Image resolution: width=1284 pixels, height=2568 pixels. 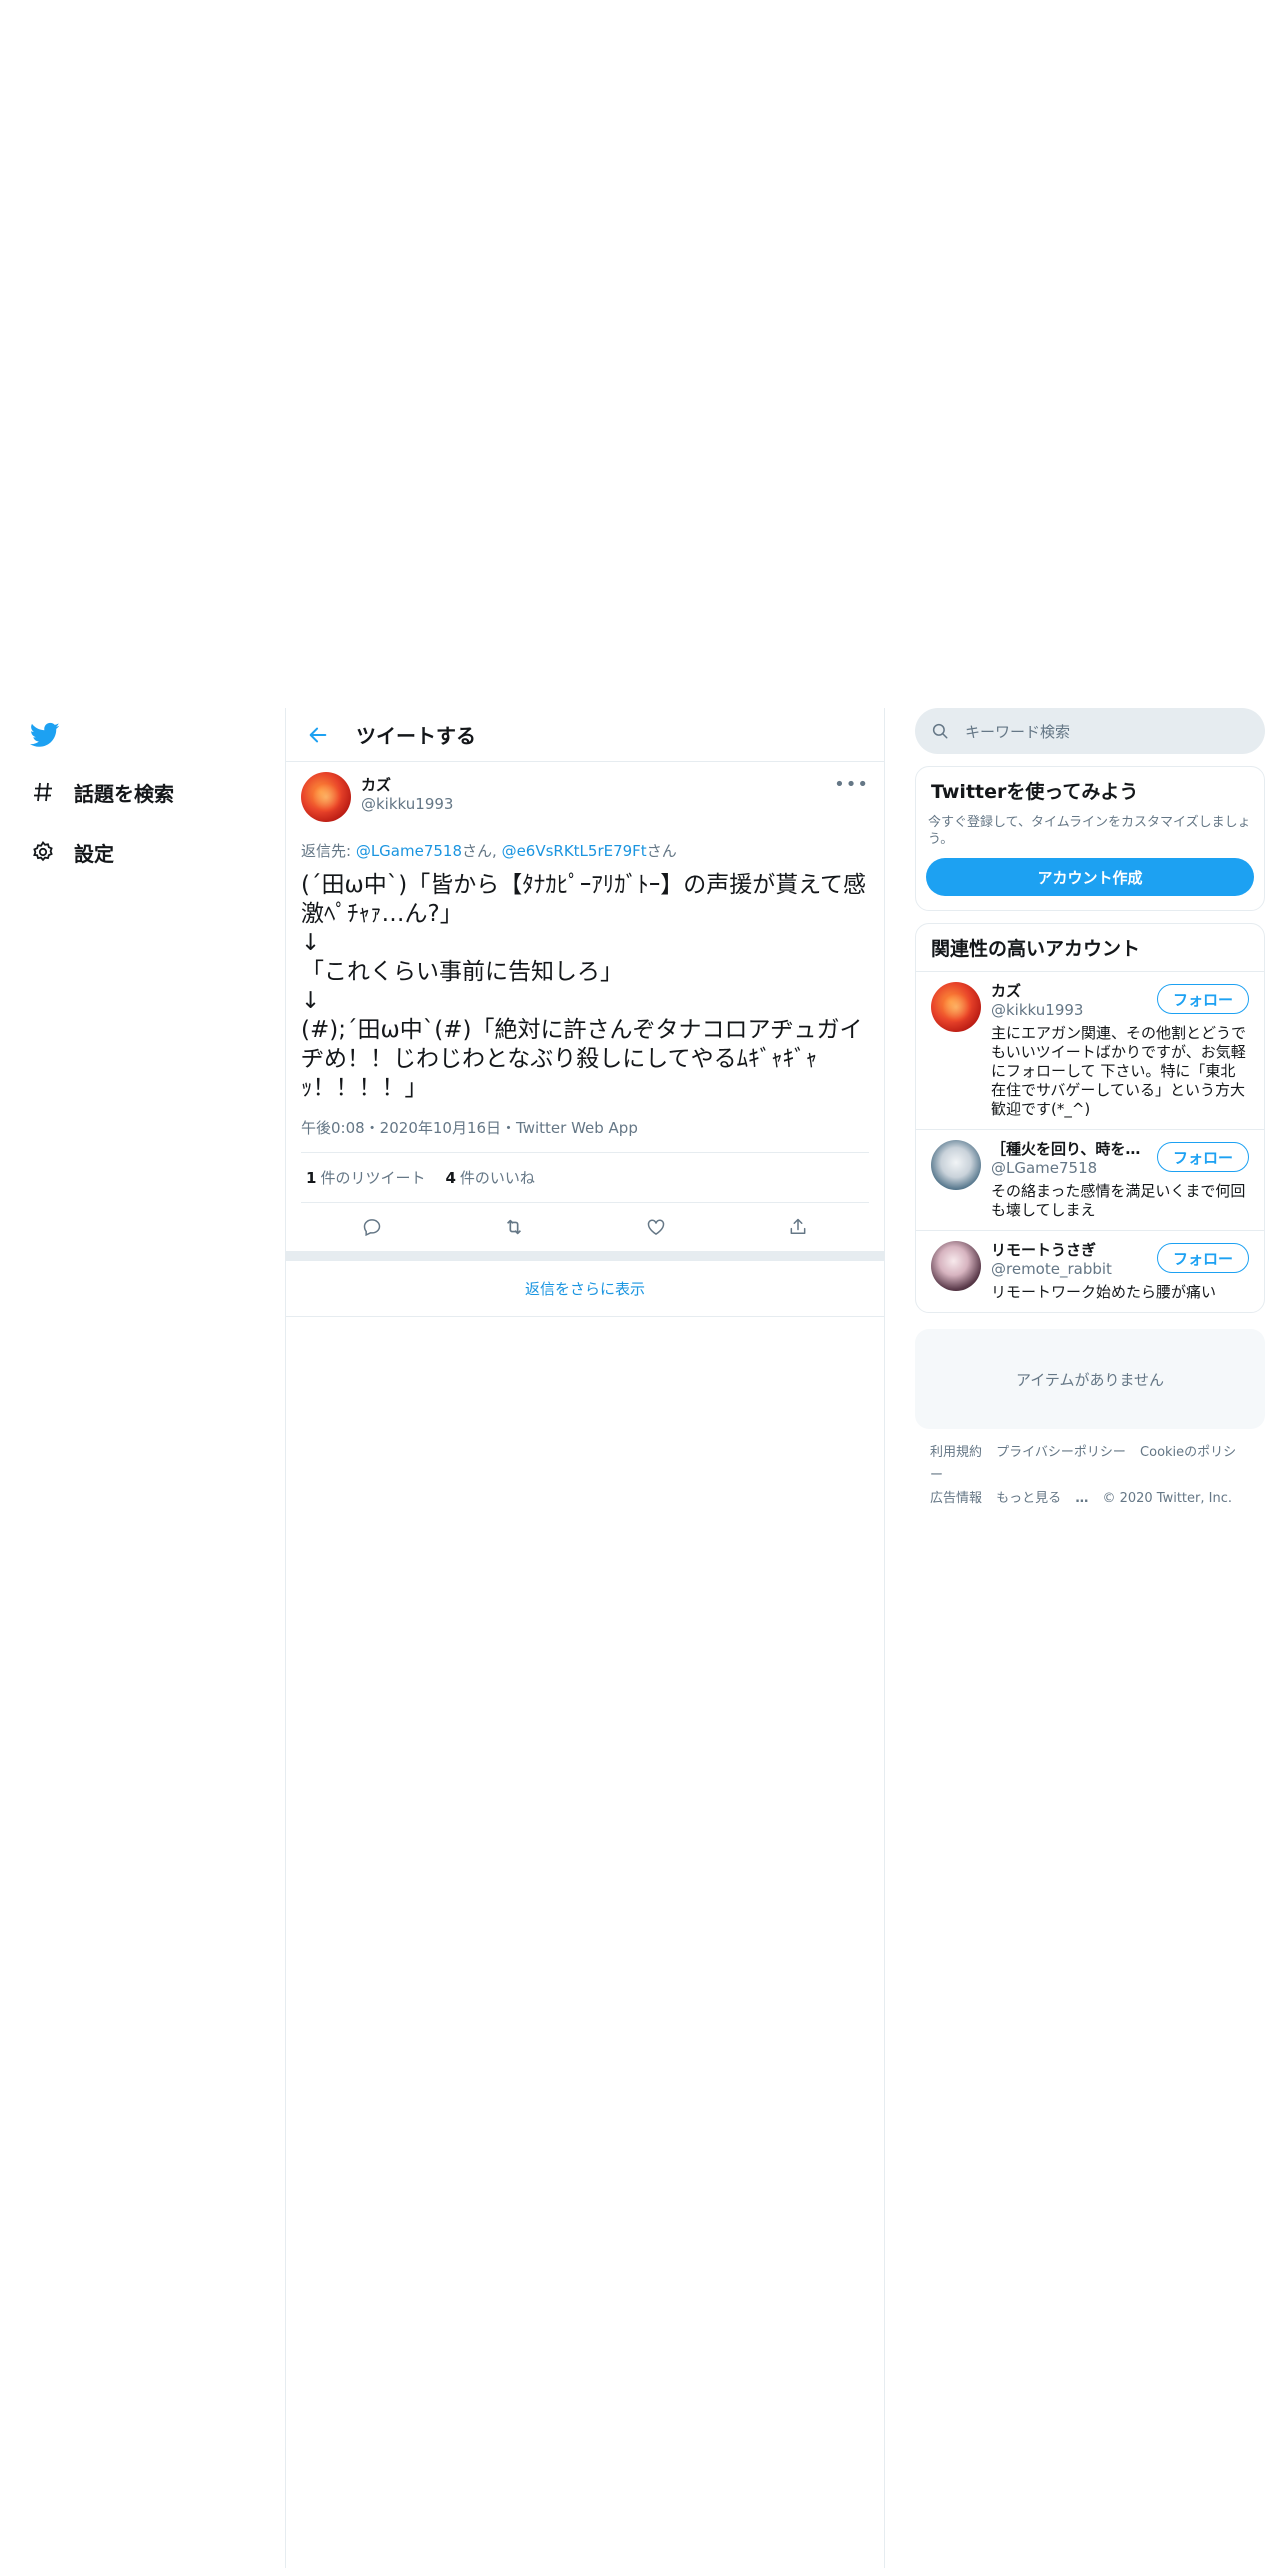 What do you see at coordinates (585, 1135) in the screenshot?
I see `tweet-timestamp: 午後0:08・2020年10月16日・Twitter Web App` at bounding box center [585, 1135].